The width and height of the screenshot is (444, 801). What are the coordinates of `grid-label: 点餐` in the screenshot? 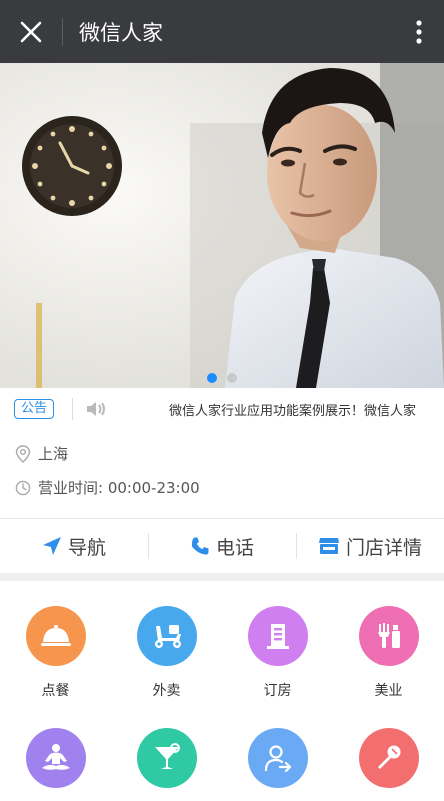 It's located at (55, 691).